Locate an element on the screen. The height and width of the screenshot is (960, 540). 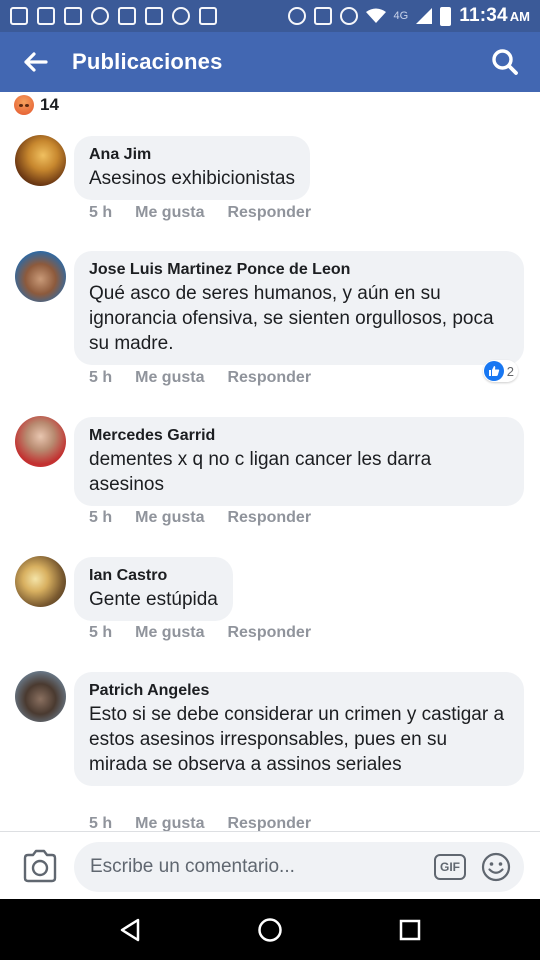
gif-button: GIF is located at coordinates (450, 867).